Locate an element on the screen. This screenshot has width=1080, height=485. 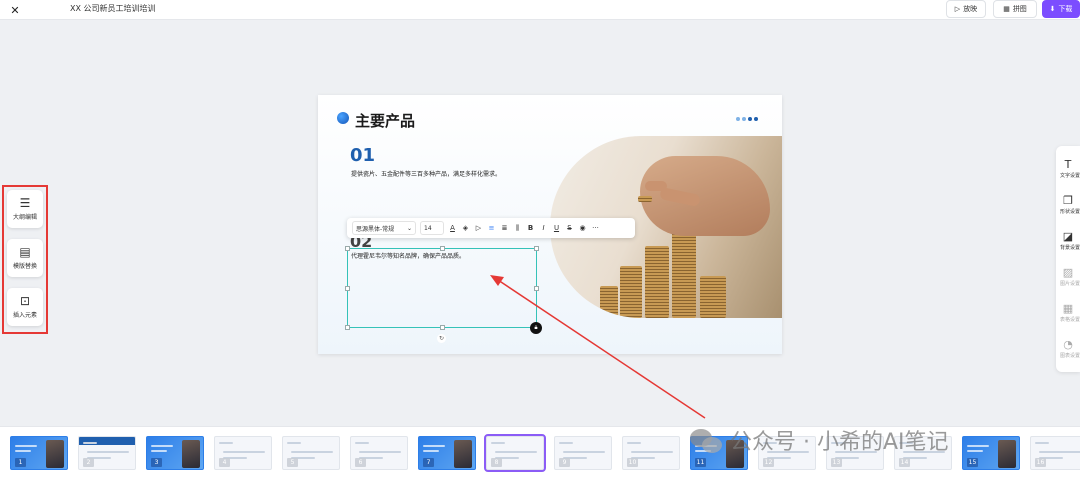
item-1-number: 01 is located at coordinates (362, 155).